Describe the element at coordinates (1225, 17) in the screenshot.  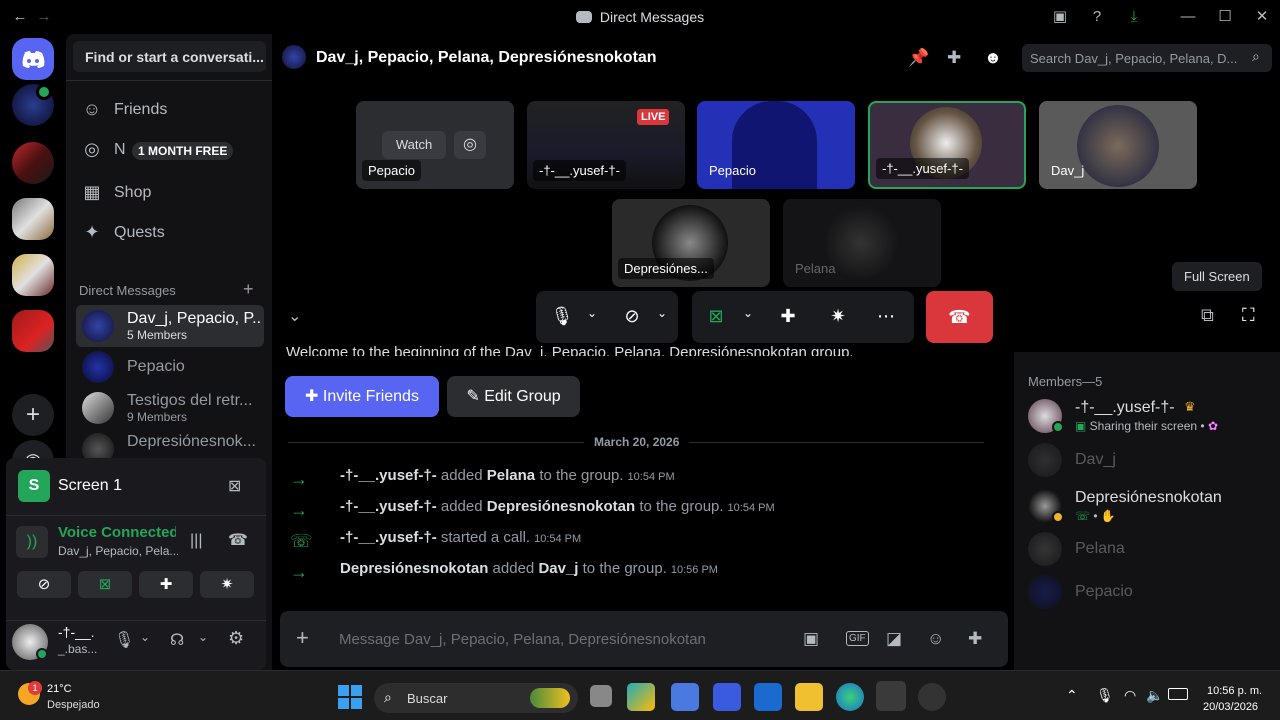
I see `maximize-icon: ☐` at that location.